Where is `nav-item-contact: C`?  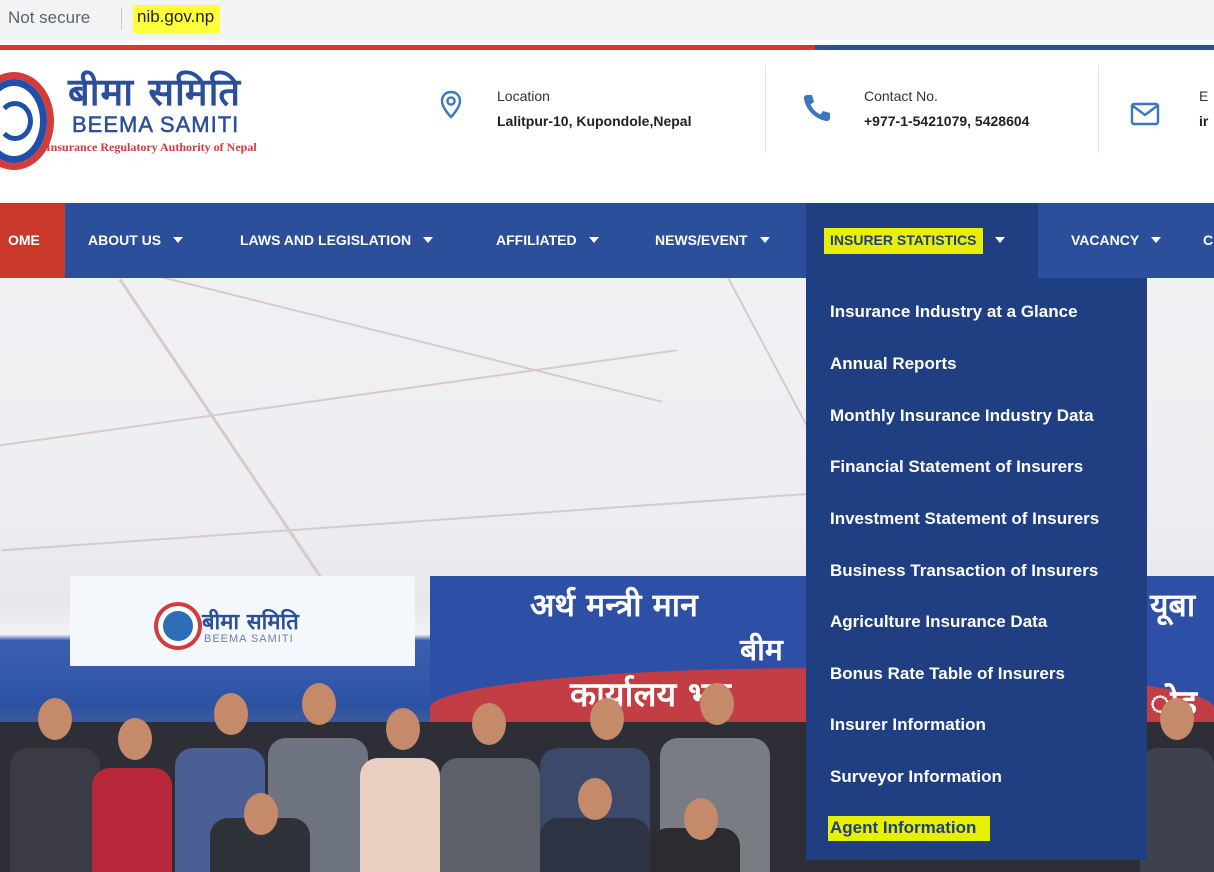
nav-item-contact: C is located at coordinates (1208, 240).